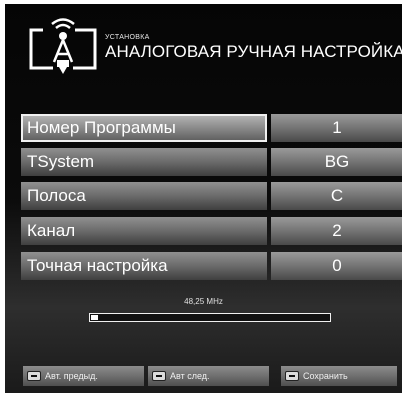 The image size is (407, 397). What do you see at coordinates (325, 376) in the screenshot?
I see `button-label: Сохранить` at bounding box center [325, 376].